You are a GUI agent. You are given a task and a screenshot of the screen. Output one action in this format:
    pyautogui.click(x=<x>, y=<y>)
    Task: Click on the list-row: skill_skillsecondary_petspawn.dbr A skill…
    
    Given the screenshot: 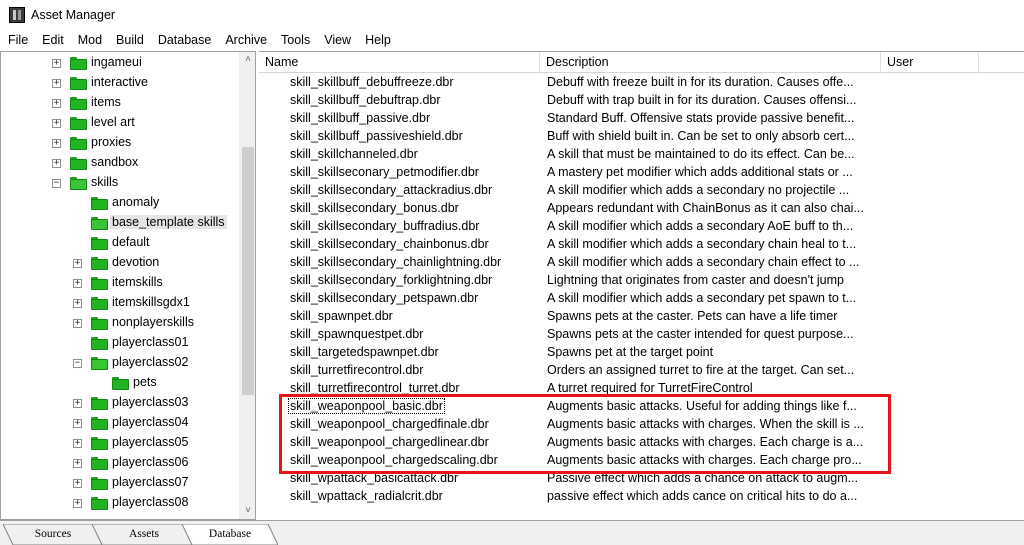 What is the action you would take?
    pyautogui.click(x=641, y=299)
    